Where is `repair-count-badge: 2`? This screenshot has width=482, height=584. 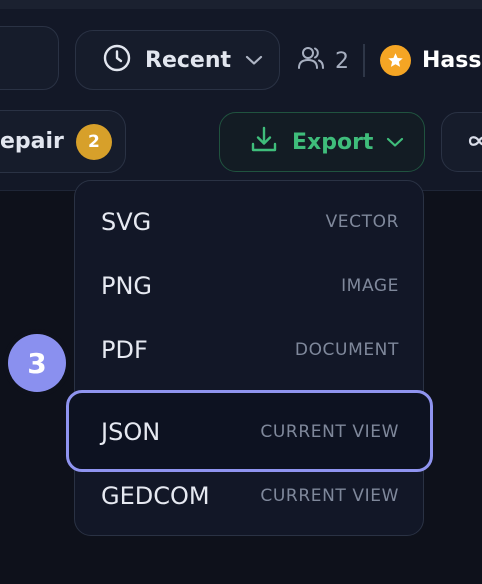
repair-count-badge: 2 is located at coordinates (93, 141).